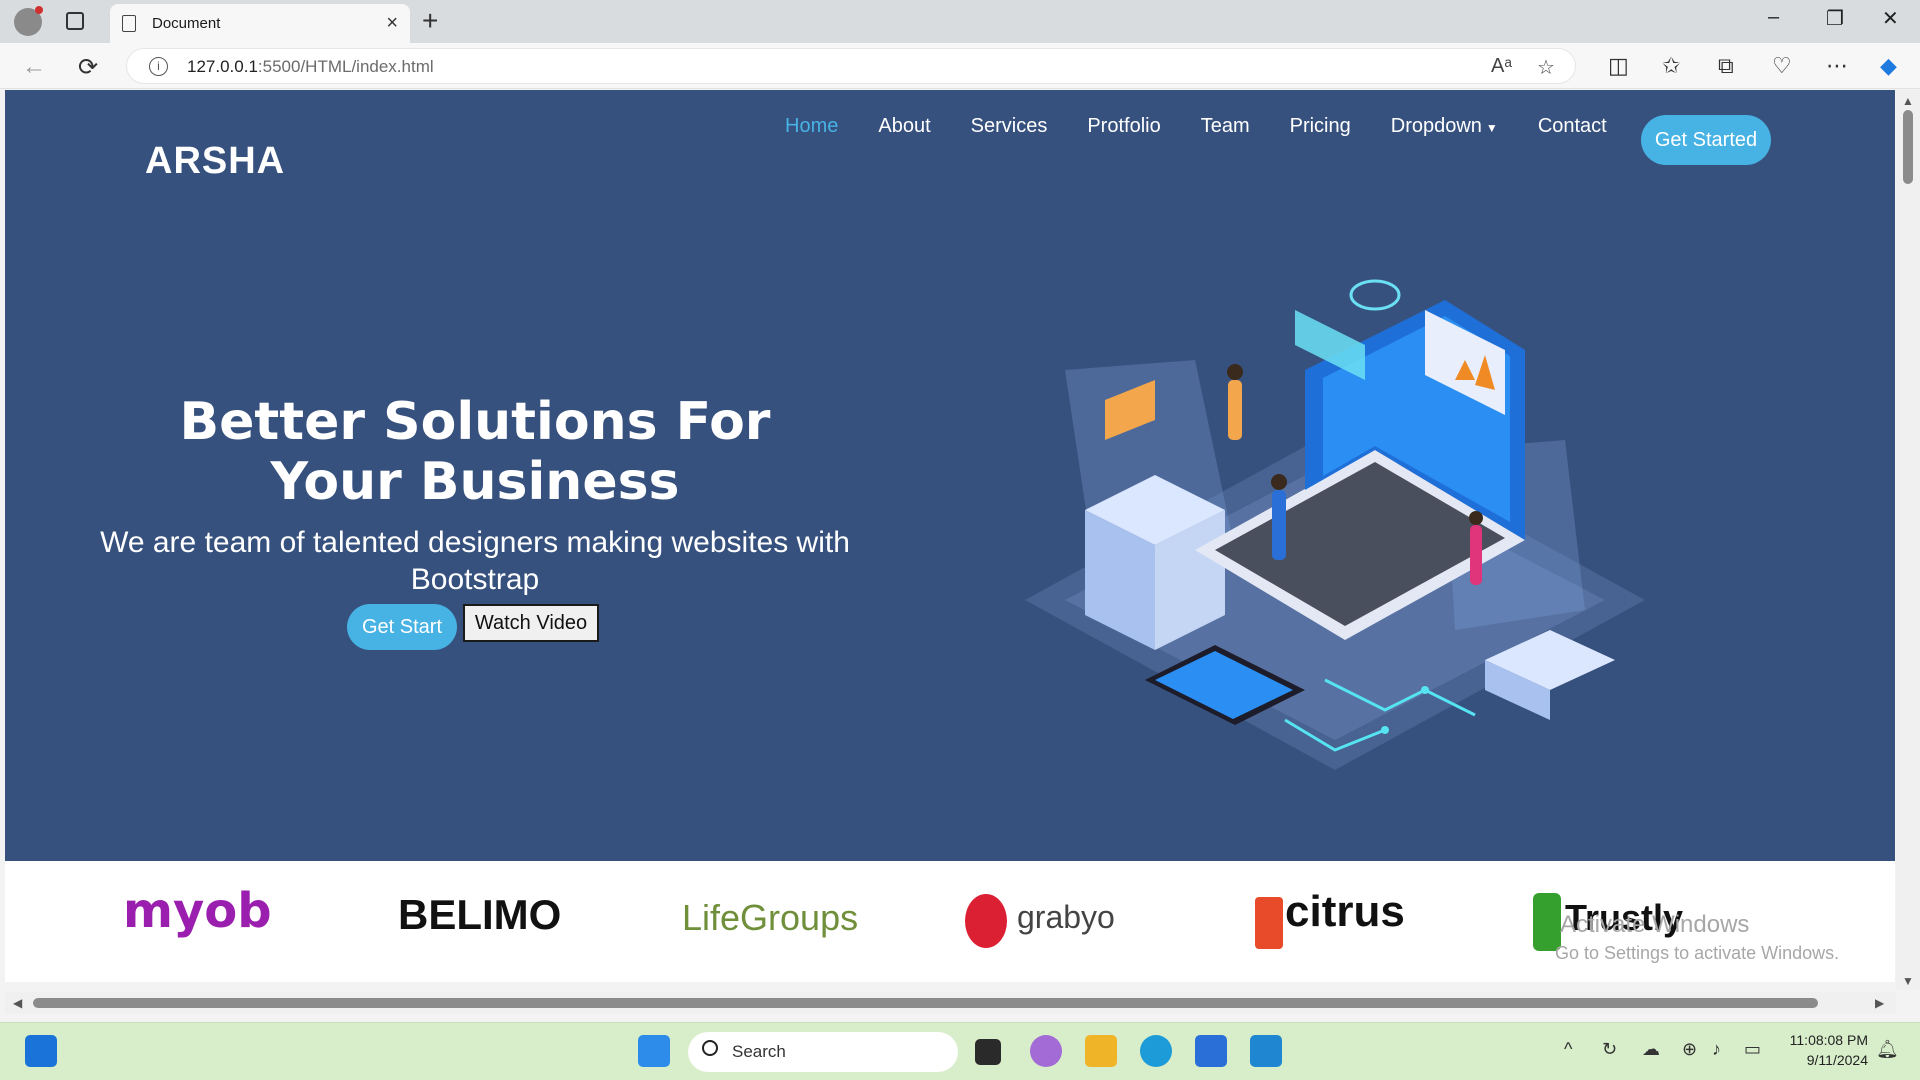  I want to click on minimize-icon: –, so click(1773, 17).